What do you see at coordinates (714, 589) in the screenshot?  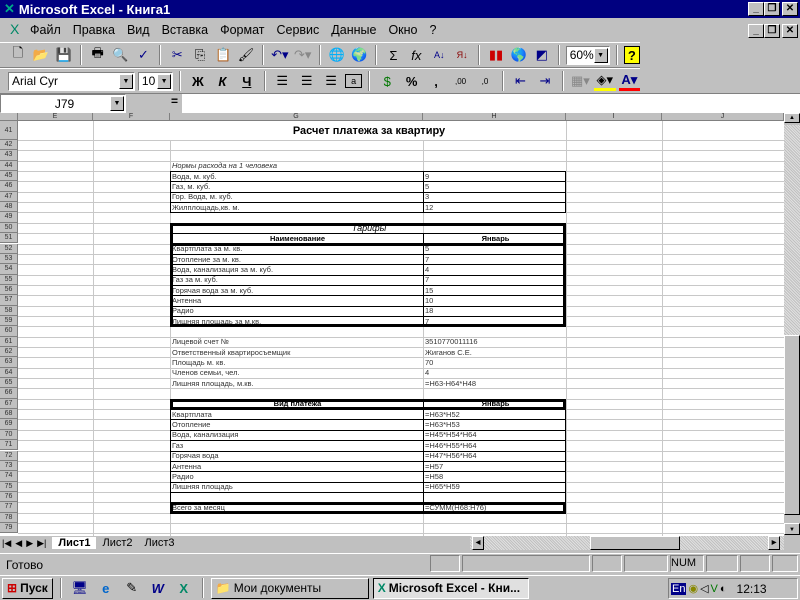 I see `antivirus-icon: V` at bounding box center [714, 589].